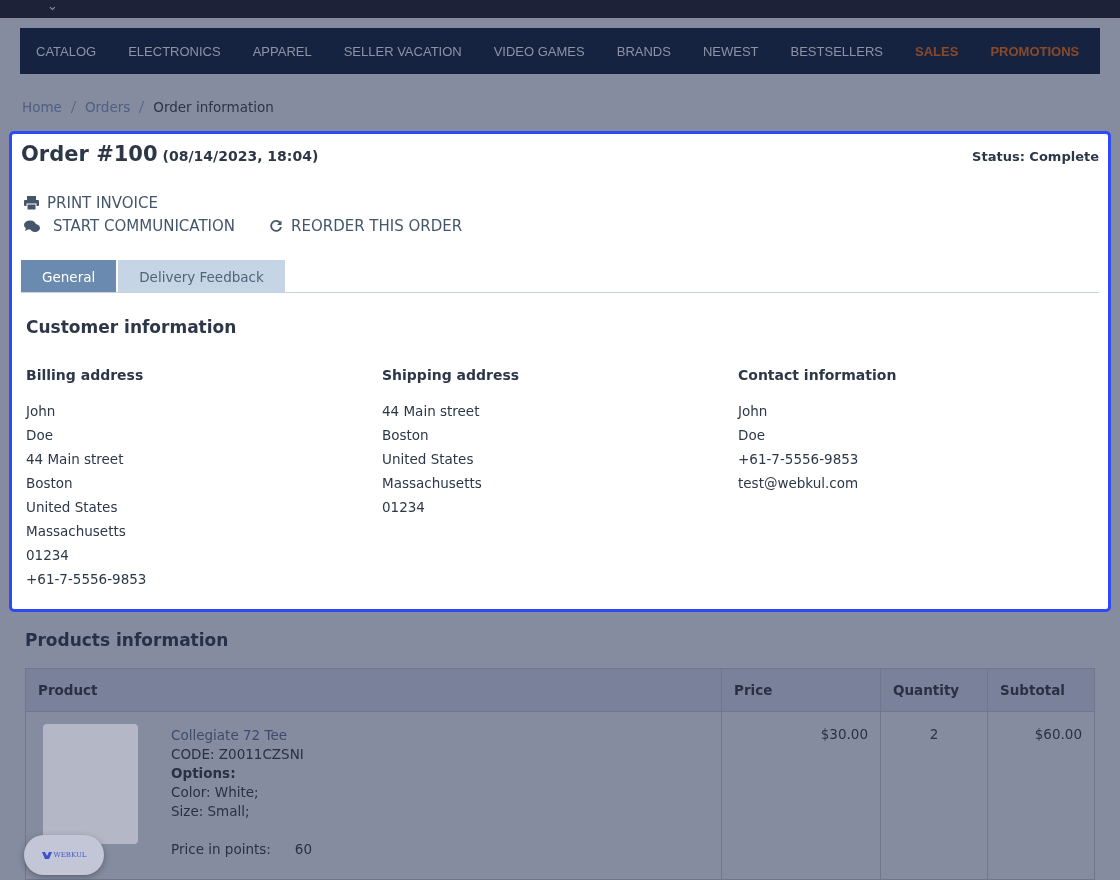 The height and width of the screenshot is (880, 1120). Describe the element at coordinates (799, 483) in the screenshot. I see `address-line: test@webkul.com` at that location.